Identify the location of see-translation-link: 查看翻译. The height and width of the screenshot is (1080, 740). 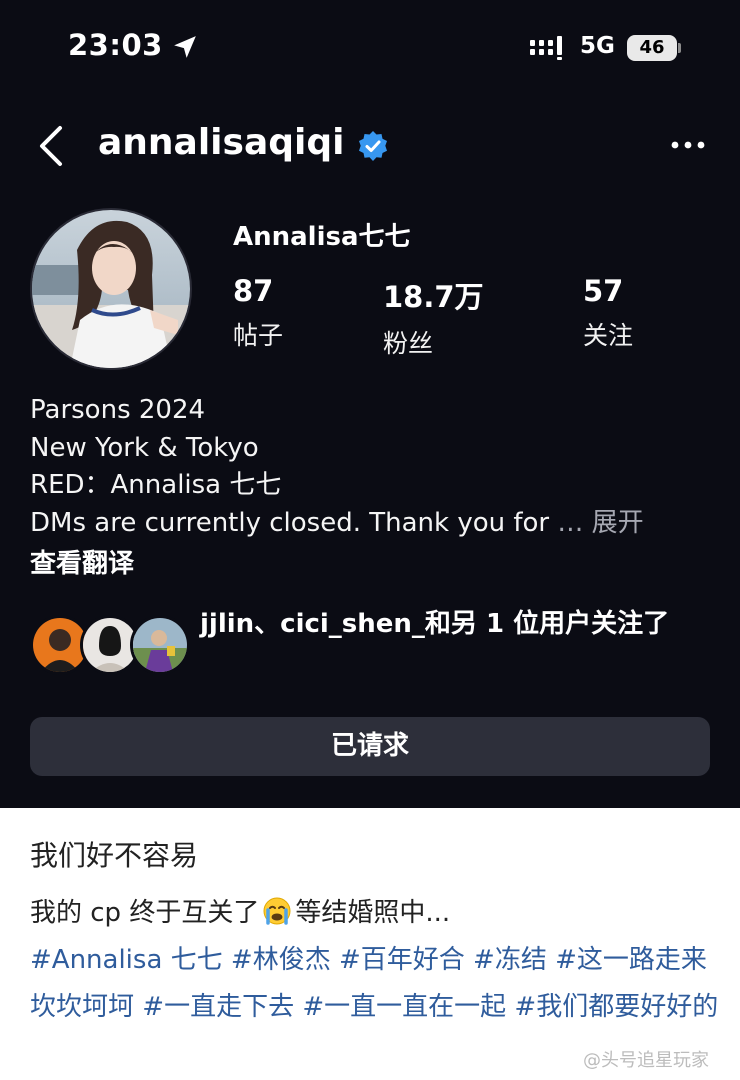
(82, 561).